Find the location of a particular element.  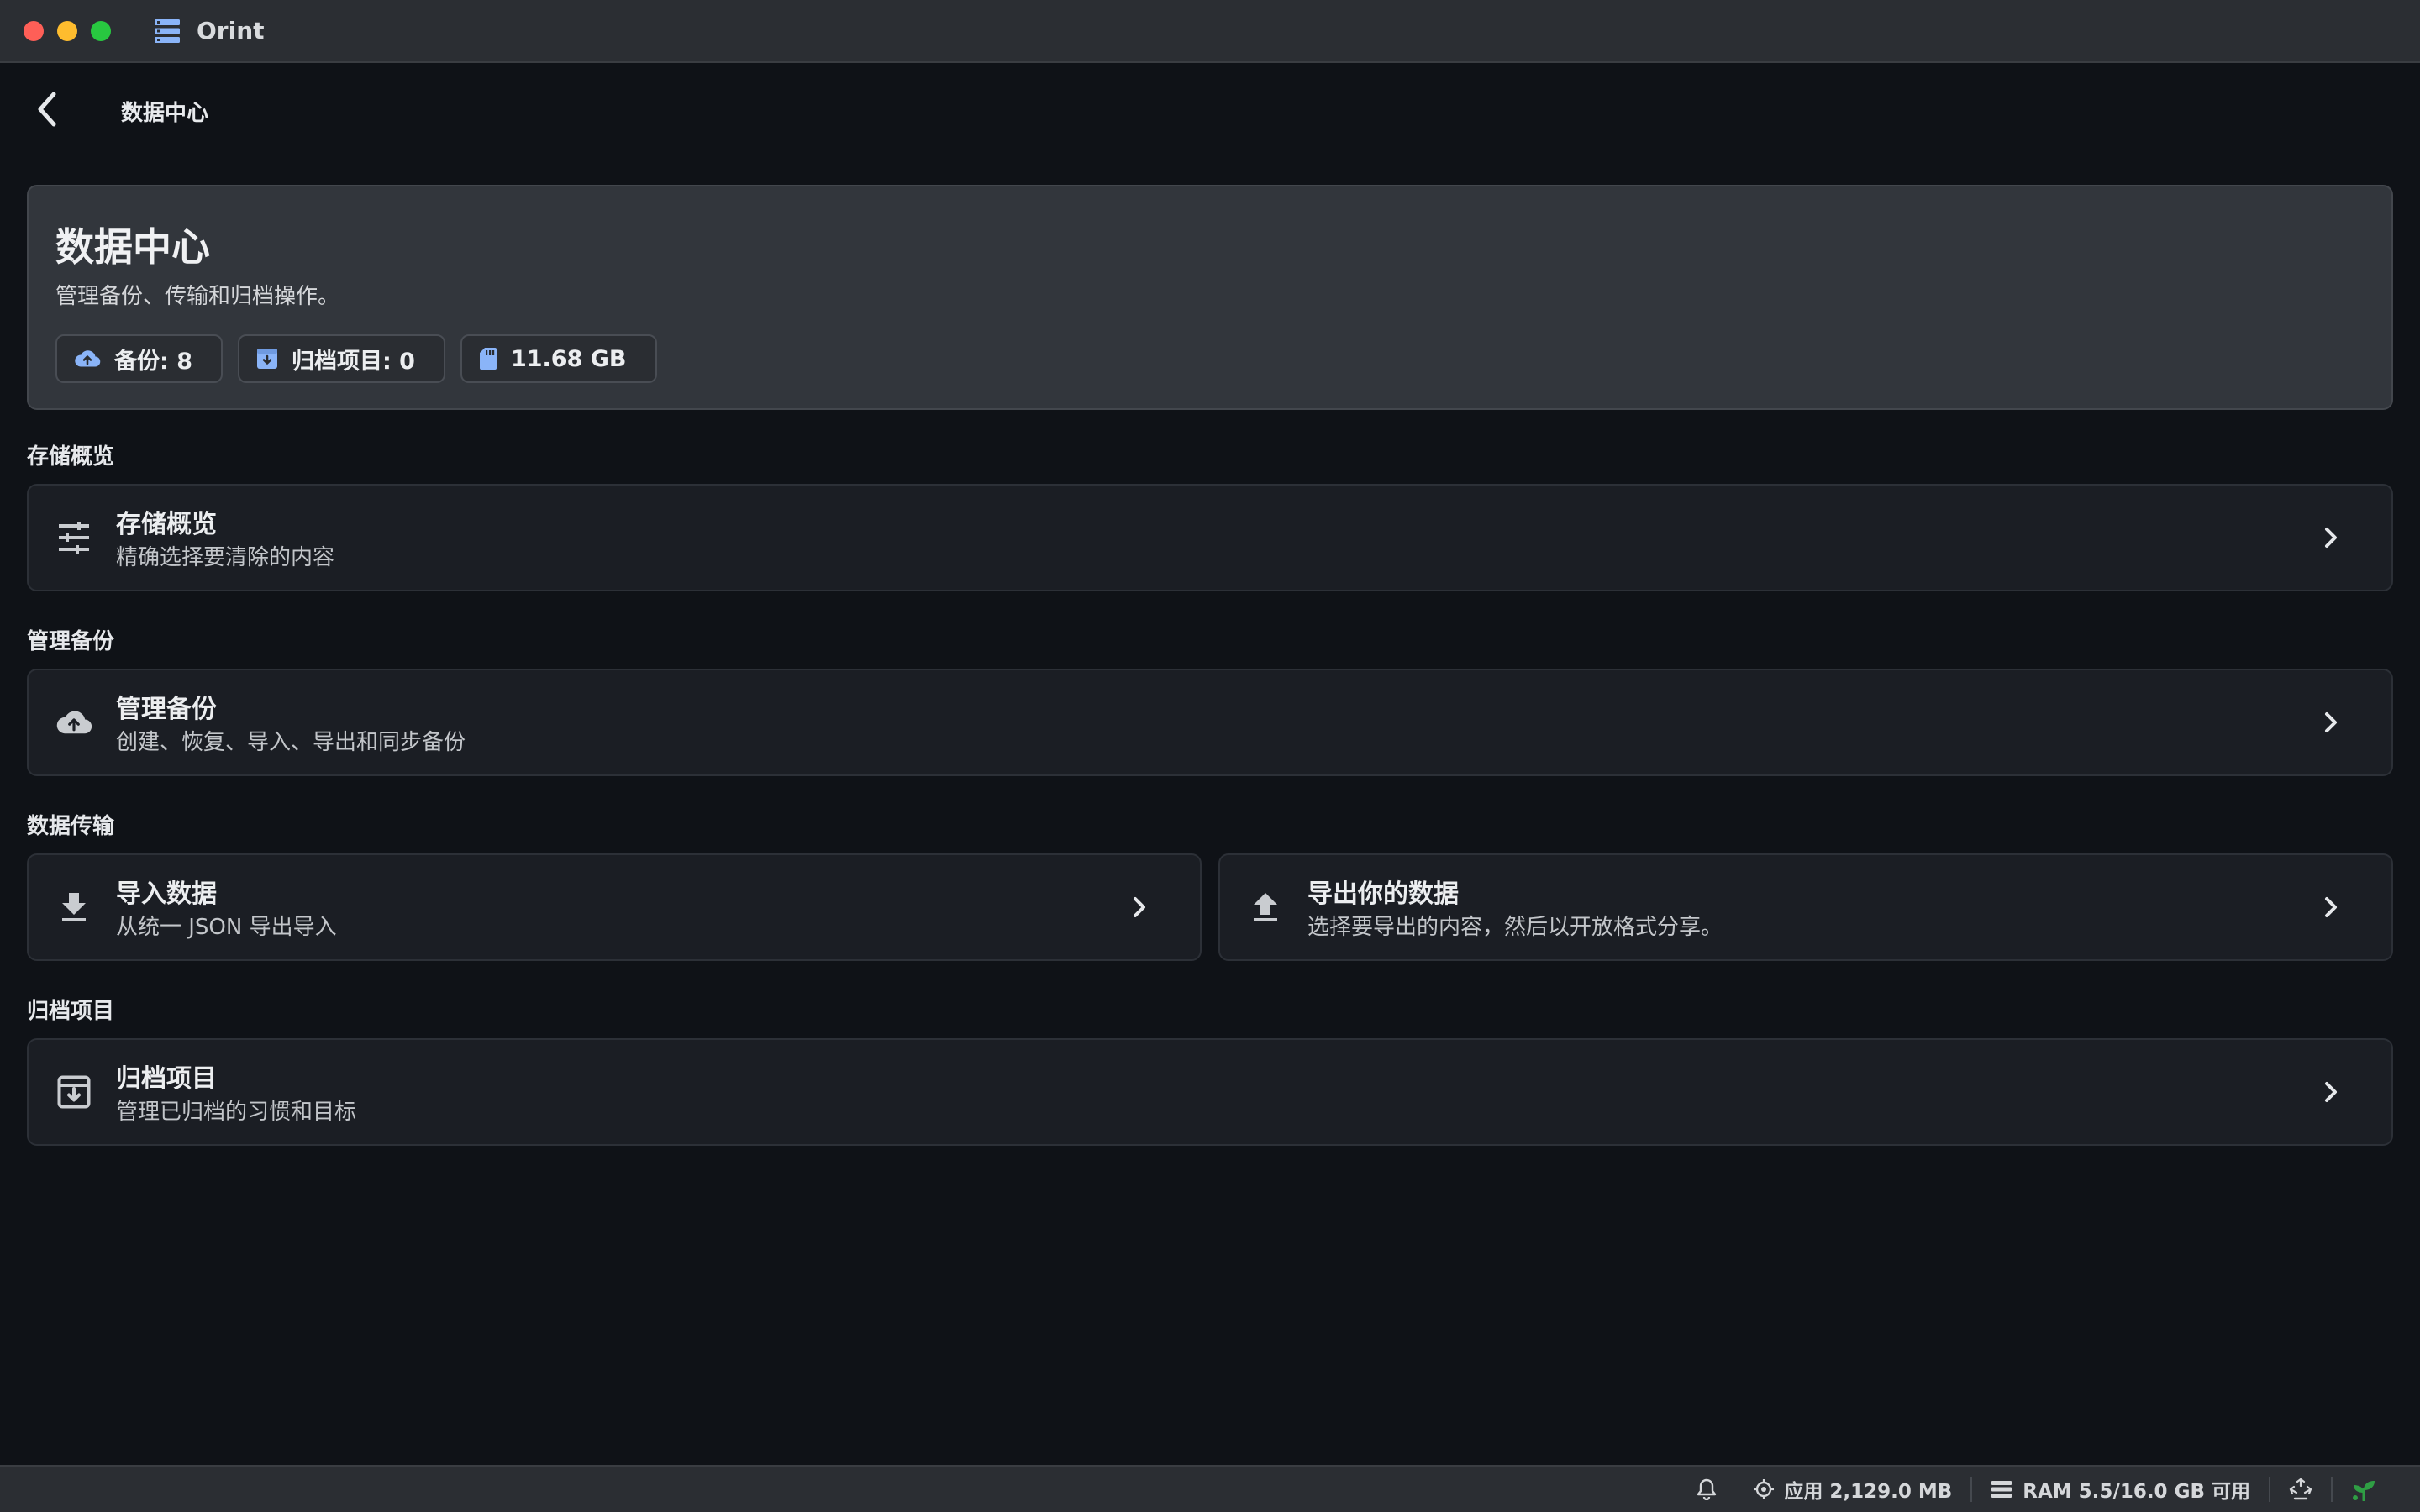

sync-status-indicator is located at coordinates (2364, 1489).